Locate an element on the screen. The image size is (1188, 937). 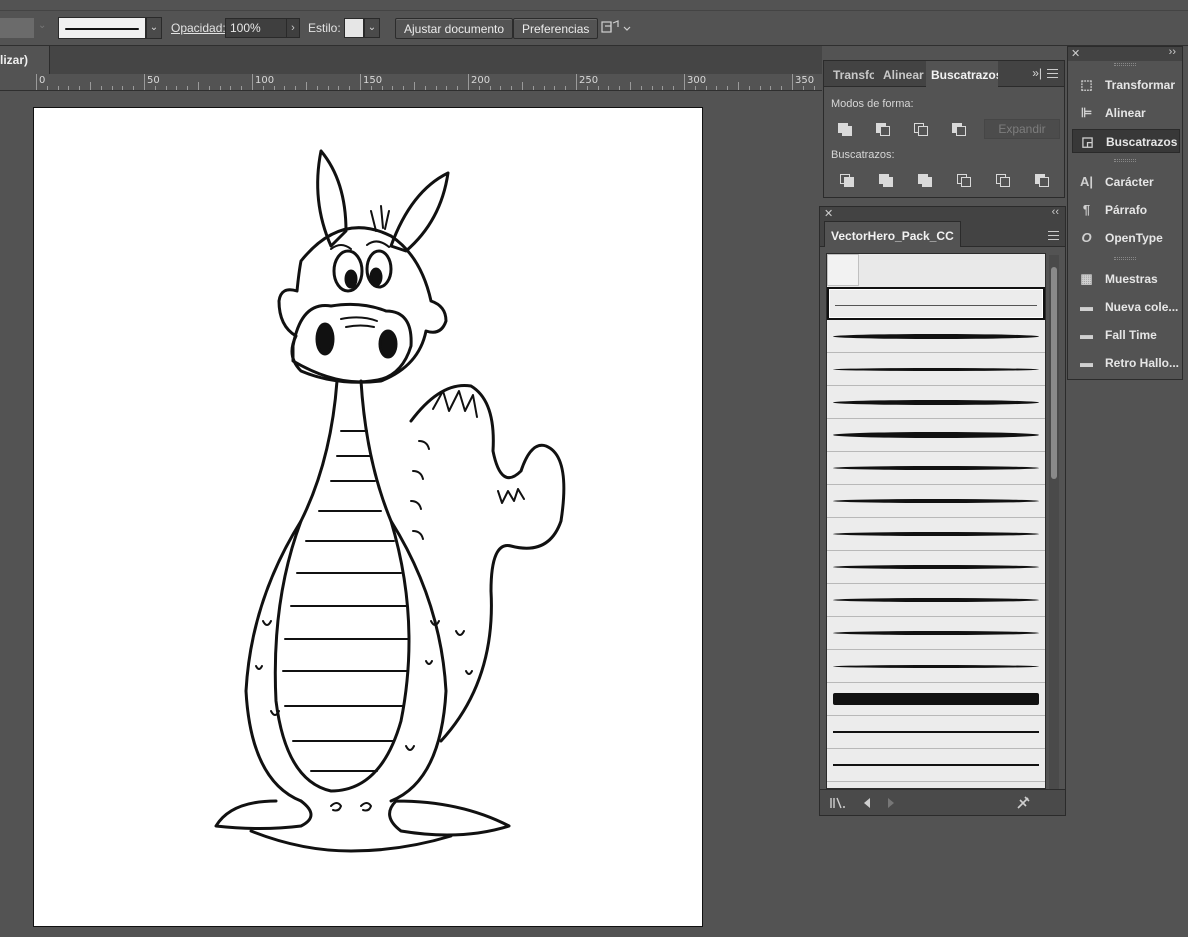
preferences-button: Preferencias is located at coordinates (556, 28).